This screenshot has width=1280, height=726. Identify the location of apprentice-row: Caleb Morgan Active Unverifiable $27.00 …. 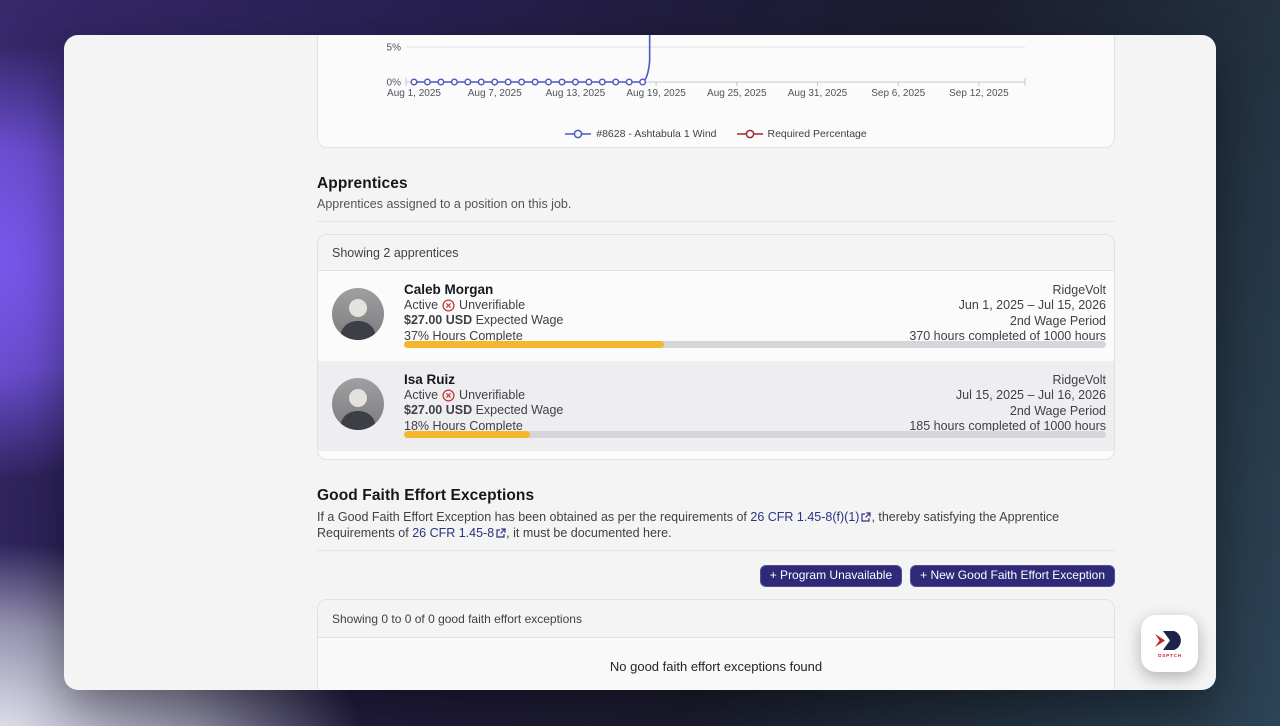
(716, 316).